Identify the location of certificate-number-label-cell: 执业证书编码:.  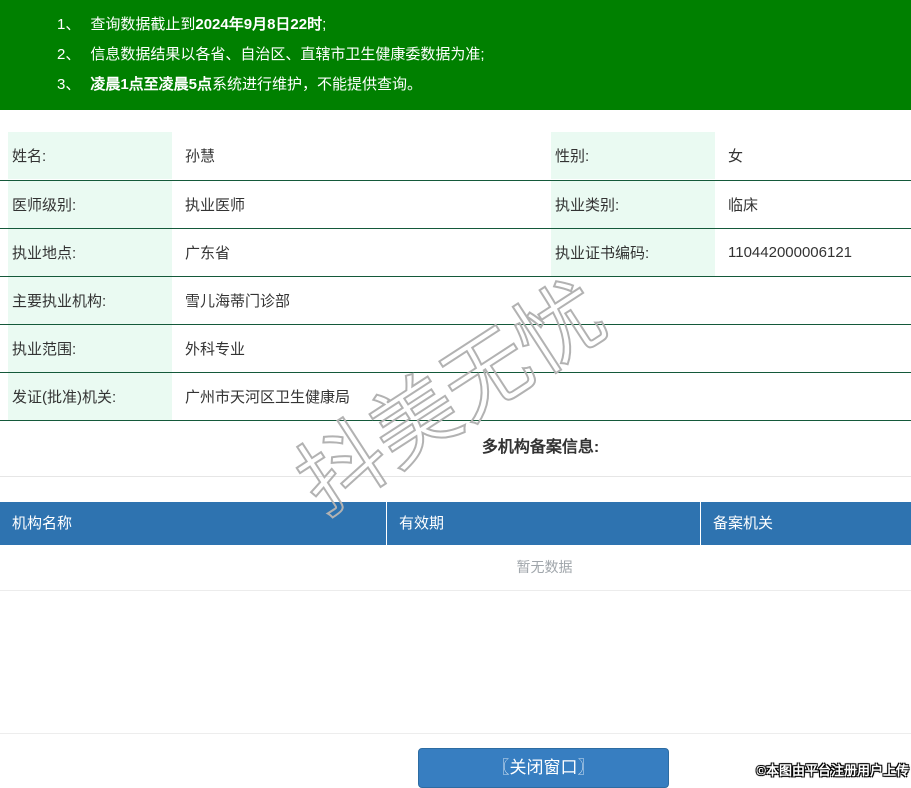
(633, 252).